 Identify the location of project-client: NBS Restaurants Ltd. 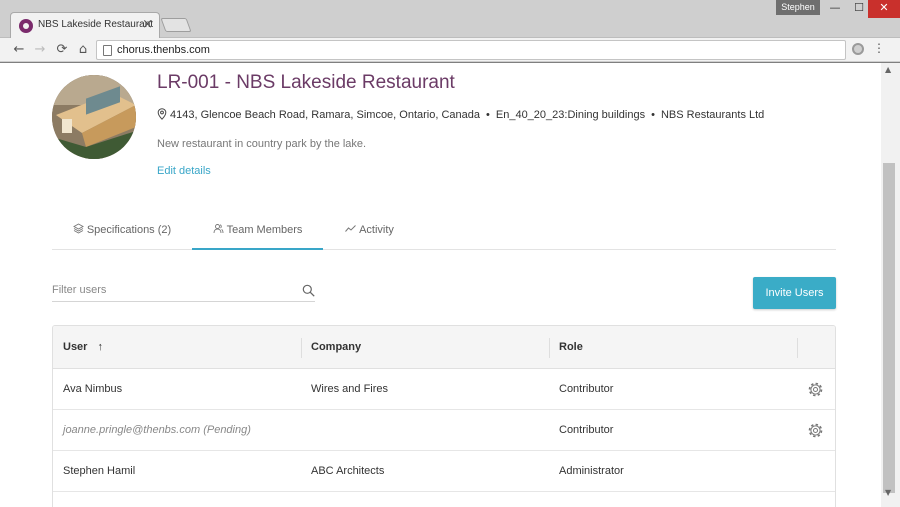
(712, 115).